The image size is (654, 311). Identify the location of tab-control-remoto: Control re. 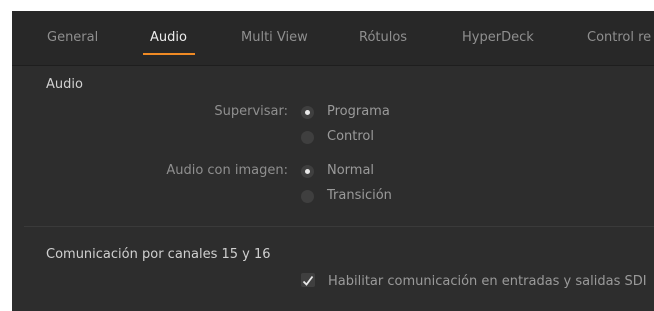
(619, 37).